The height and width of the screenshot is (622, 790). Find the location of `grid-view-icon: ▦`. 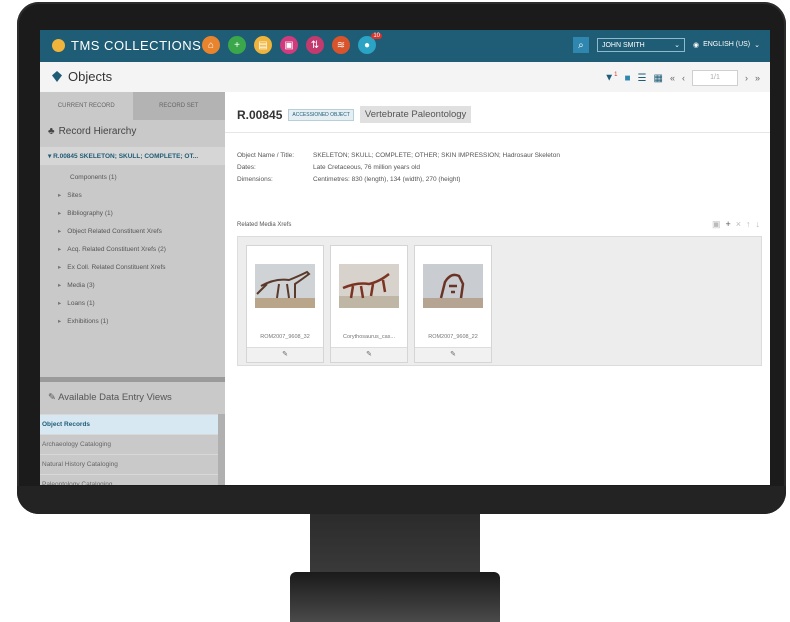

grid-view-icon: ▦ is located at coordinates (658, 78).